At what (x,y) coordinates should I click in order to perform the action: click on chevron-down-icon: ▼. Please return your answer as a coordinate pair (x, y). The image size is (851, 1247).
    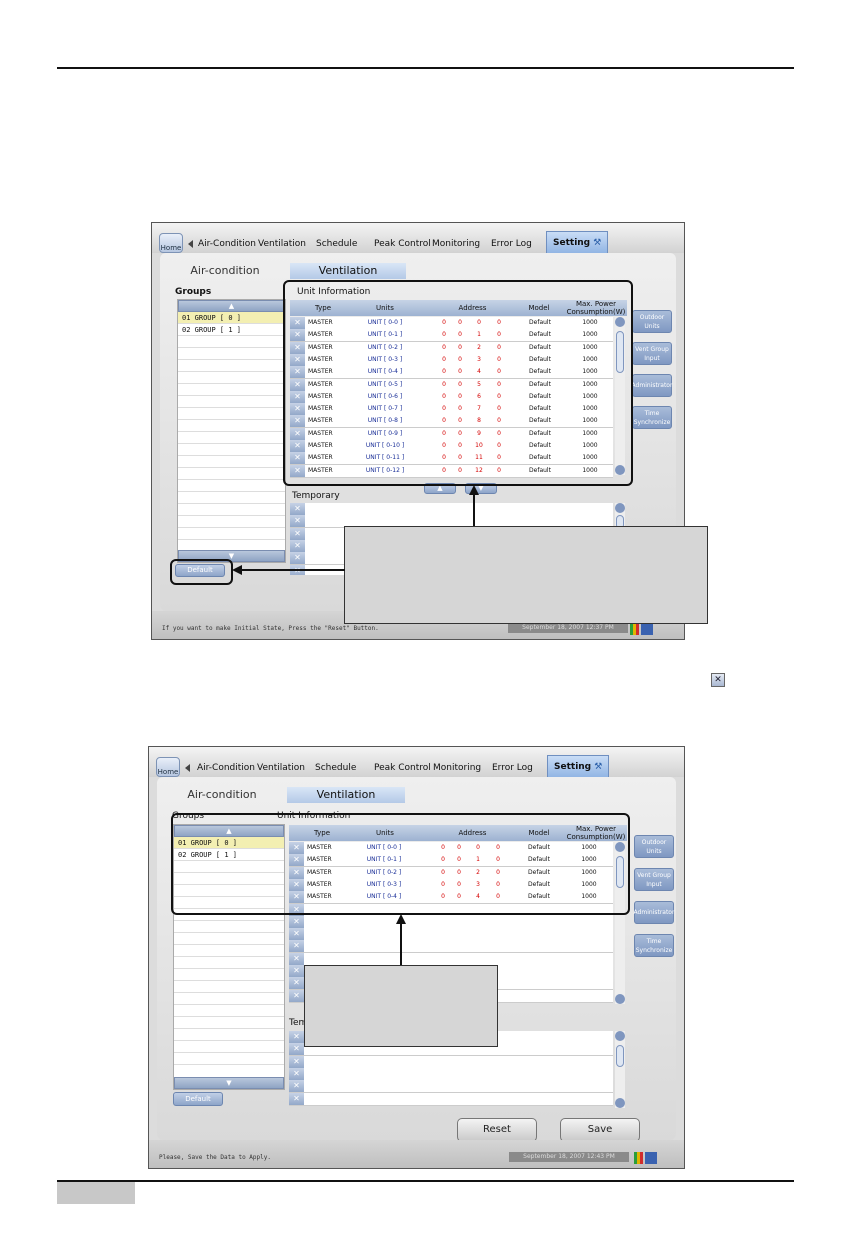
    Looking at the image, I should click on (229, 1083).